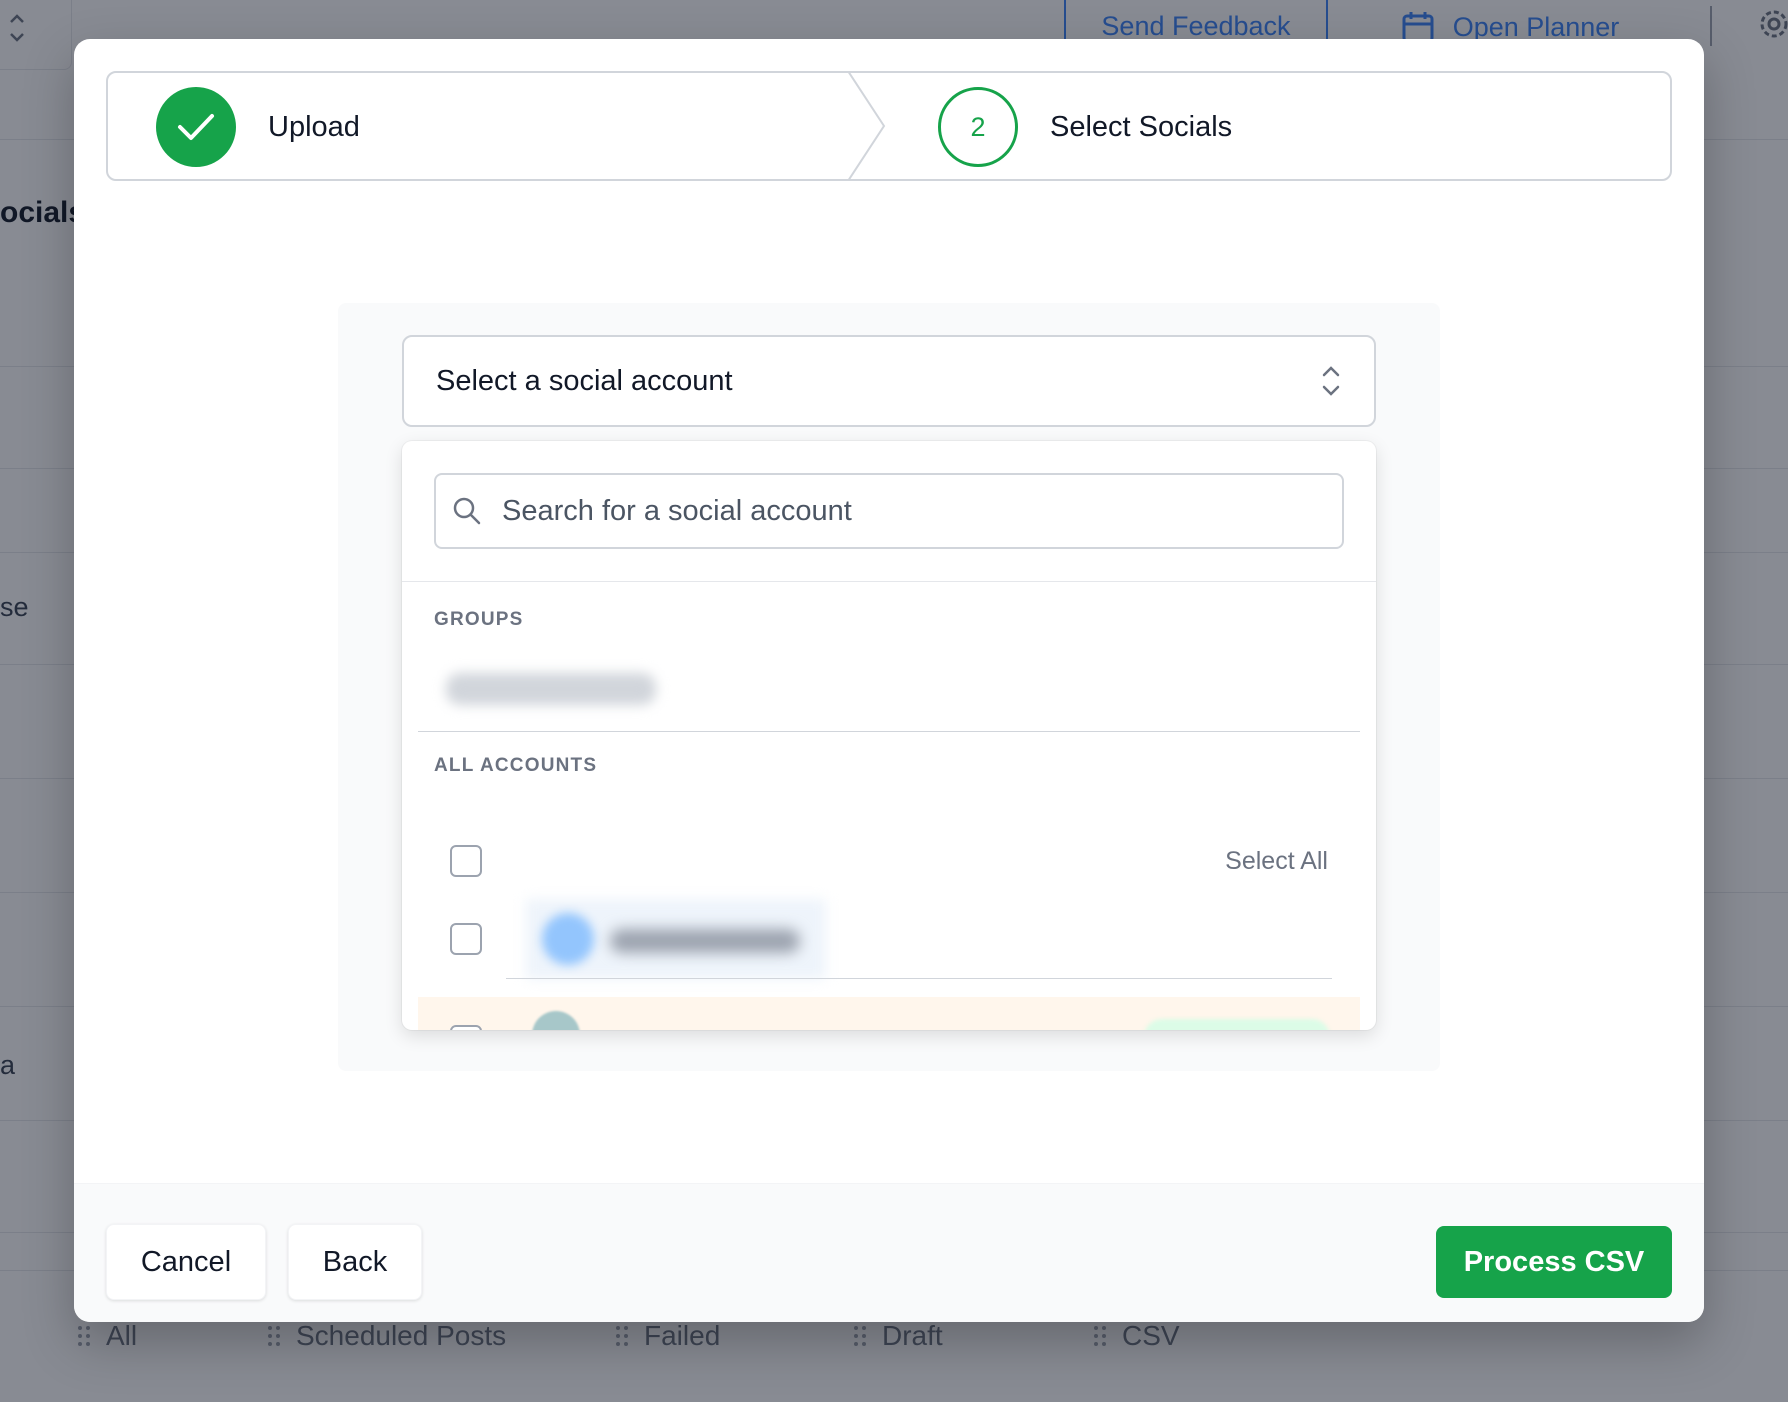  Describe the element at coordinates (516, 765) in the screenshot. I see `all-accounts-heading: ALL ACCOUNTS` at that location.